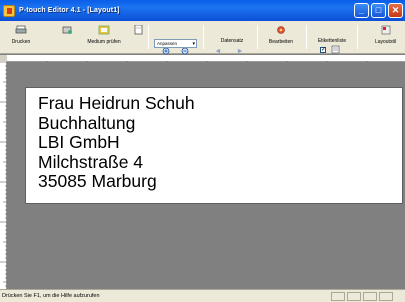 Image resolution: width=405 pixels, height=302 pixels. Describe the element at coordinates (281, 30) in the screenshot. I see `edit-icon` at that location.